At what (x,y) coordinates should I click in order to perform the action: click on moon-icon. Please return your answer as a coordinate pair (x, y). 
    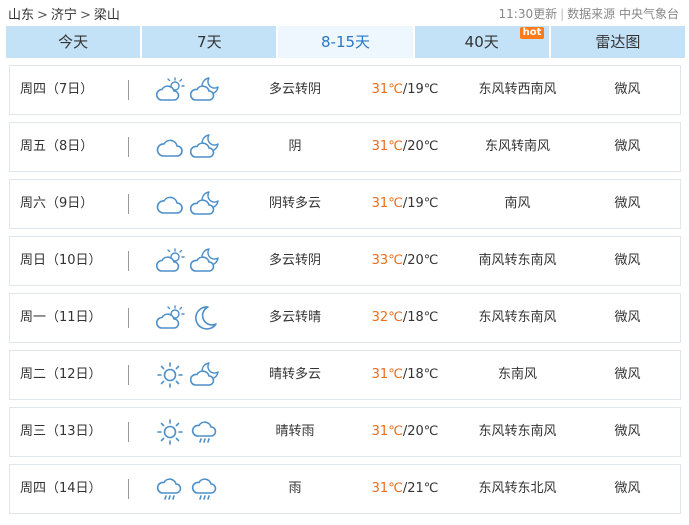
    Looking at the image, I should click on (205, 318).